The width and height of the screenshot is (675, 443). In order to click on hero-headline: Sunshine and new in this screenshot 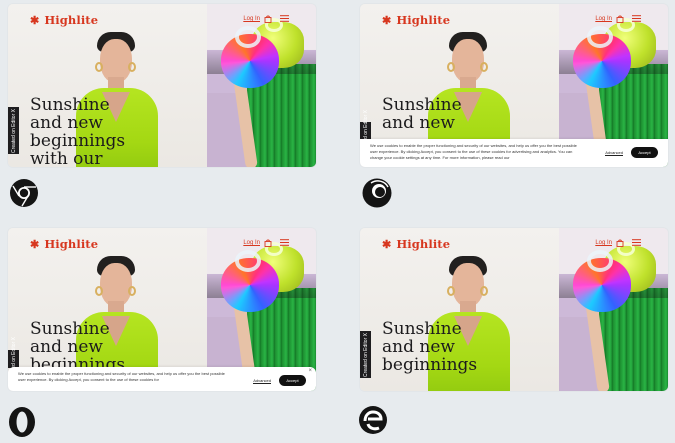, I will do `click(422, 114)`.